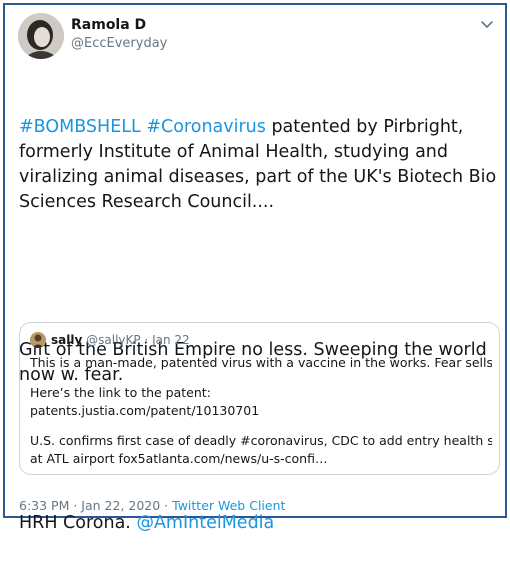  I want to click on author-handle: @EccEveryday, so click(119, 43).